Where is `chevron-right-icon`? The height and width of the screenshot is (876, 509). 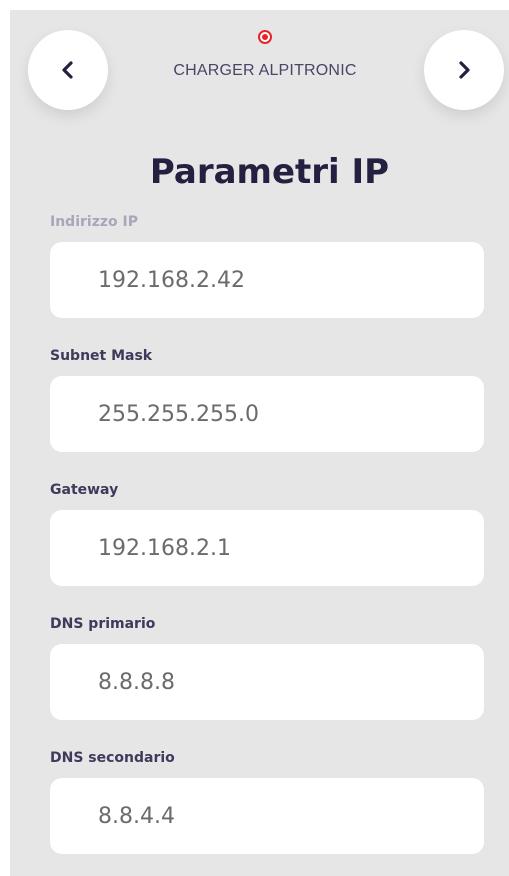
chevron-right-icon is located at coordinates (464, 70).